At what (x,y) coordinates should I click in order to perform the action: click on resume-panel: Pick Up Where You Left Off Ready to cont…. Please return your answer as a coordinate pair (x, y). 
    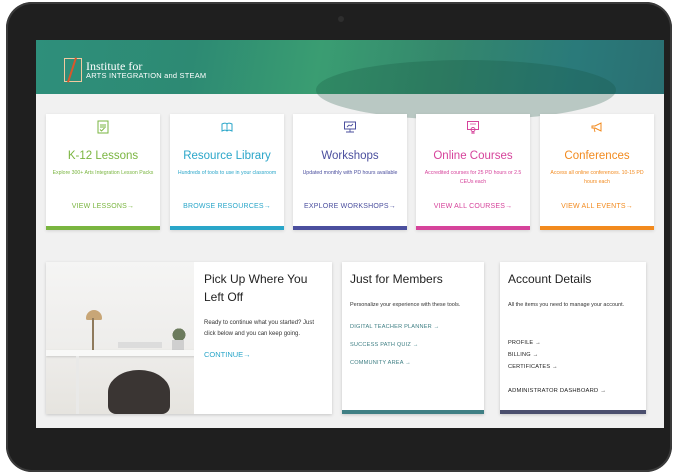
    Looking at the image, I should click on (189, 338).